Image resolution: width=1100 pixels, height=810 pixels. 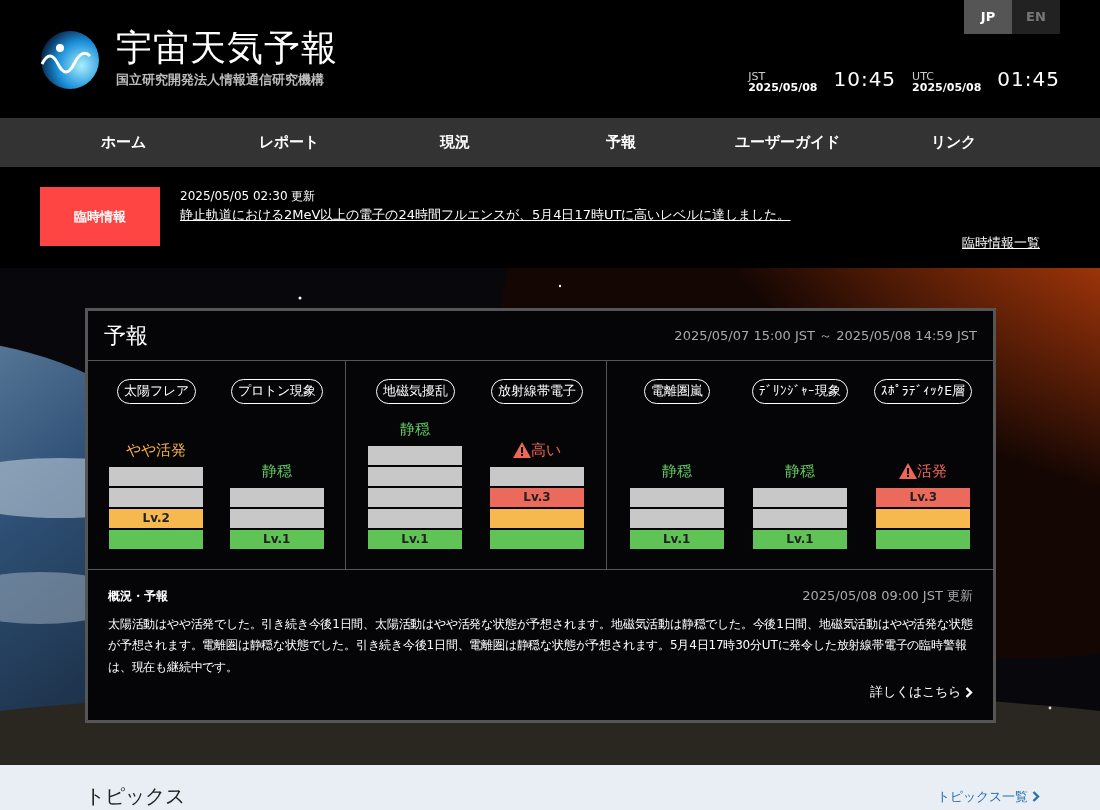 What do you see at coordinates (757, 76) in the screenshot?
I see `time-zone-label: JST` at bounding box center [757, 76].